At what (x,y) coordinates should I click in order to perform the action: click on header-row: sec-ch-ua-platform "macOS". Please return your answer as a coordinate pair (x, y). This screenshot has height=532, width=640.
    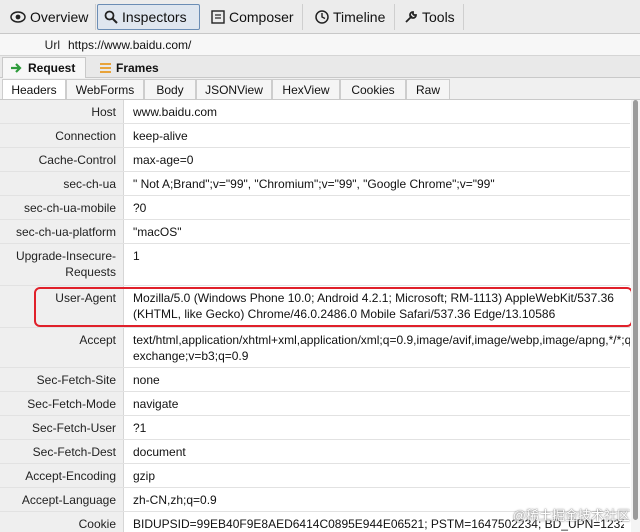
    Looking at the image, I should click on (315, 232).